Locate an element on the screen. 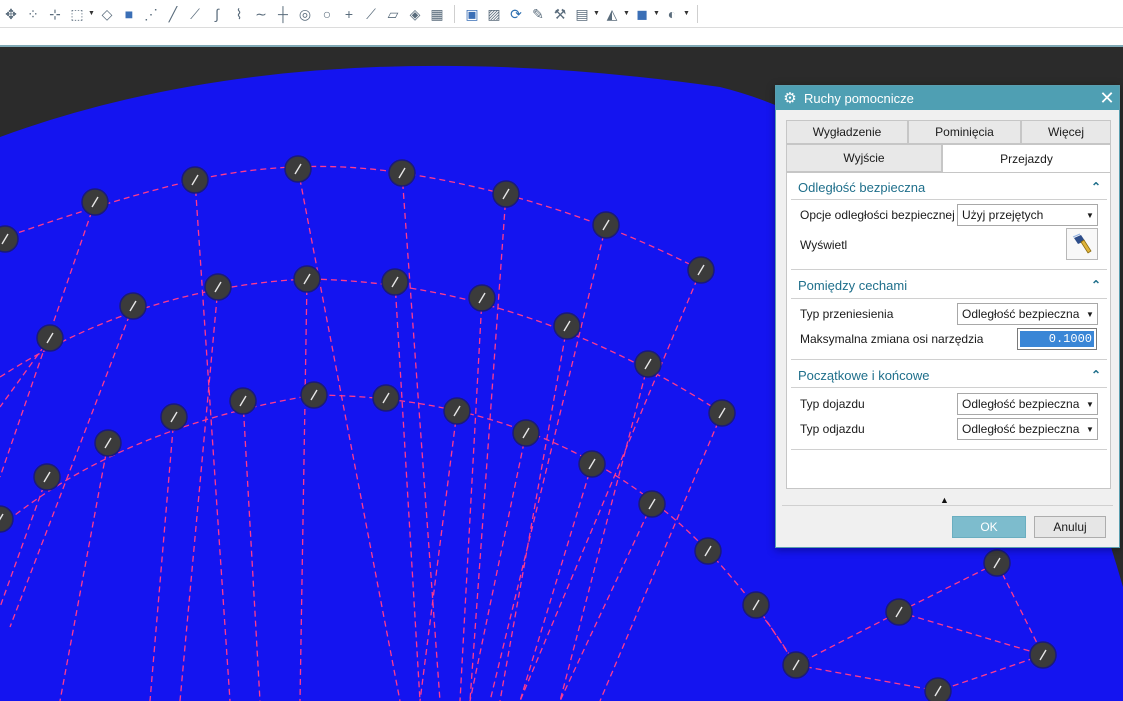  tab-more: Więcej is located at coordinates (1066, 132).